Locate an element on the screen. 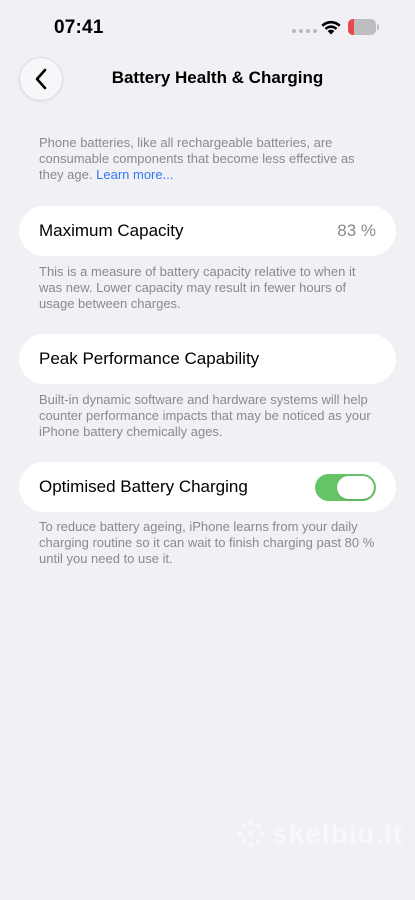  status-bar: 07:41 is located at coordinates (207, 25).